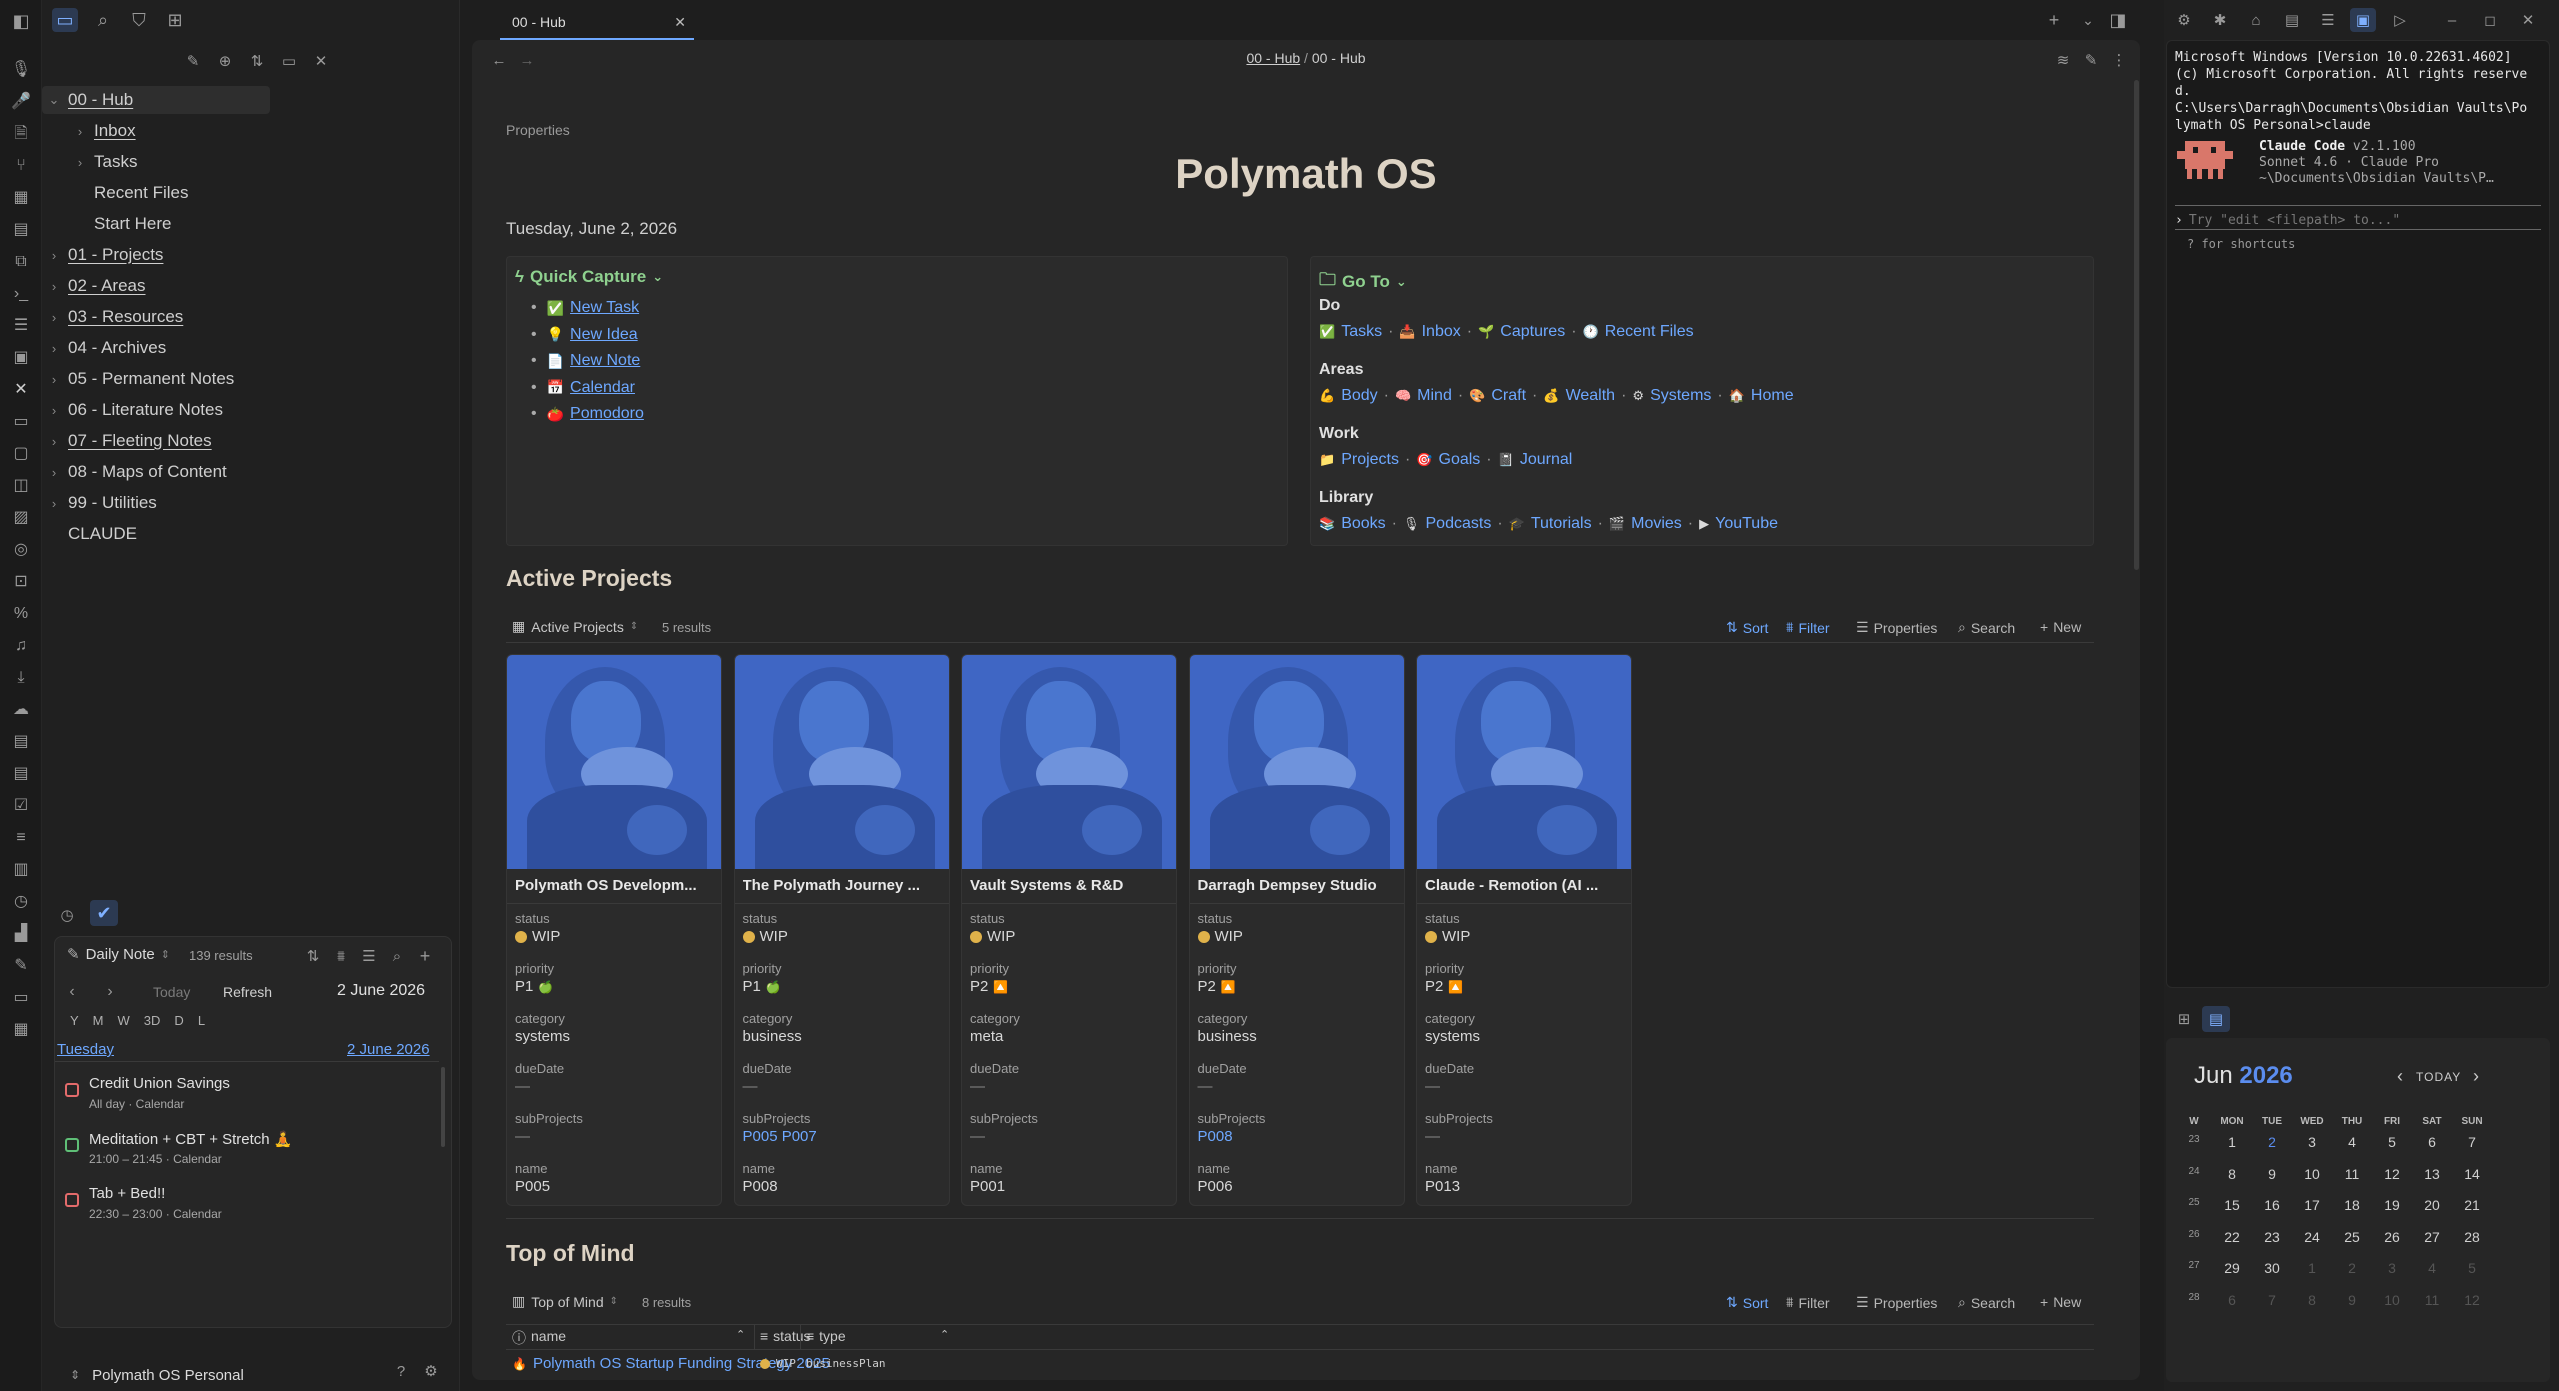 The image size is (2559, 1391). Describe the element at coordinates (680, 22) in the screenshot. I see `close-icon: ✕` at that location.